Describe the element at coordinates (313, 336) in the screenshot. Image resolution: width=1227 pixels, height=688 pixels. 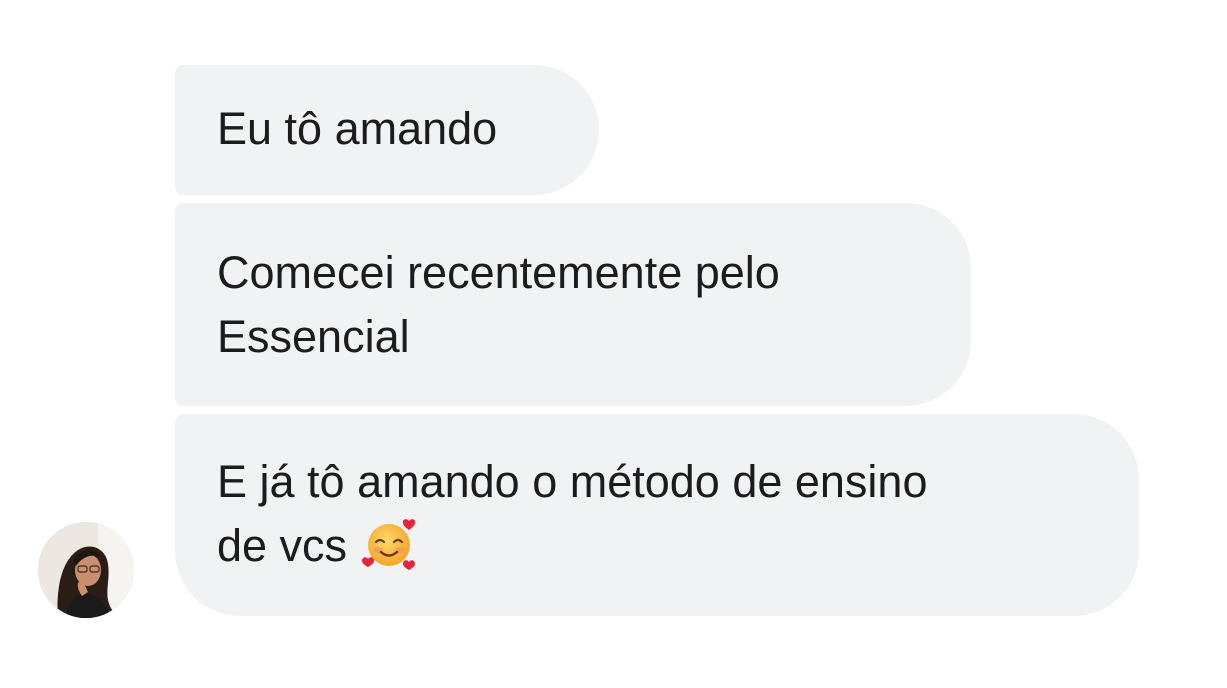
I see `message-text: Essencial` at that location.